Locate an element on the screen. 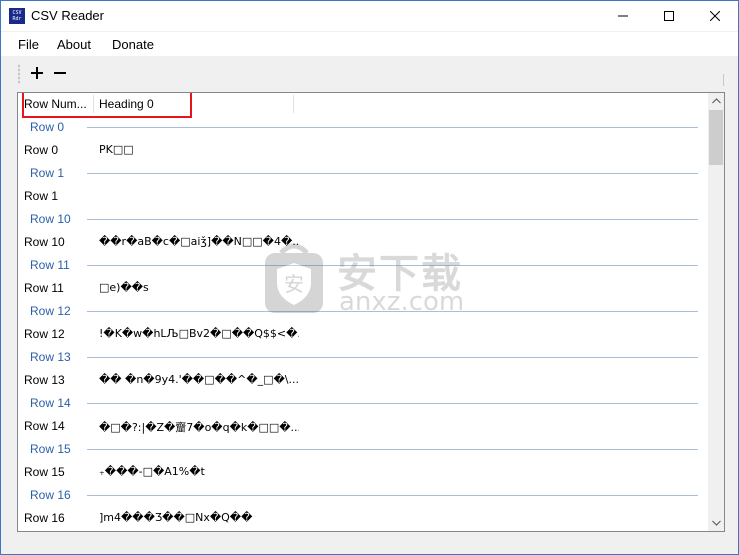  chevron-up-icon is located at coordinates (716, 101).